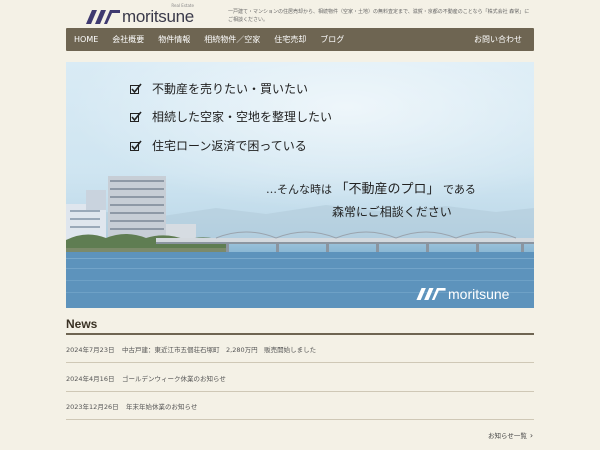 Image resolution: width=600 pixels, height=450 pixels. Describe the element at coordinates (161, 406) in the screenshot. I see `news-title: 年末年始休業のお知らせ` at that location.